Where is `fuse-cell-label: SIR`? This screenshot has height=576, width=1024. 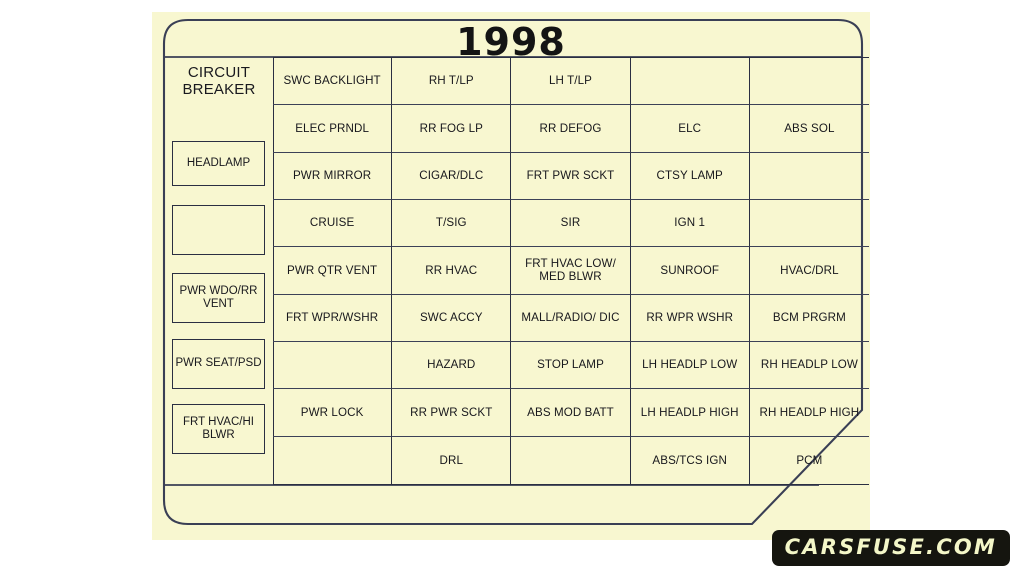 fuse-cell-label: SIR is located at coordinates (570, 223).